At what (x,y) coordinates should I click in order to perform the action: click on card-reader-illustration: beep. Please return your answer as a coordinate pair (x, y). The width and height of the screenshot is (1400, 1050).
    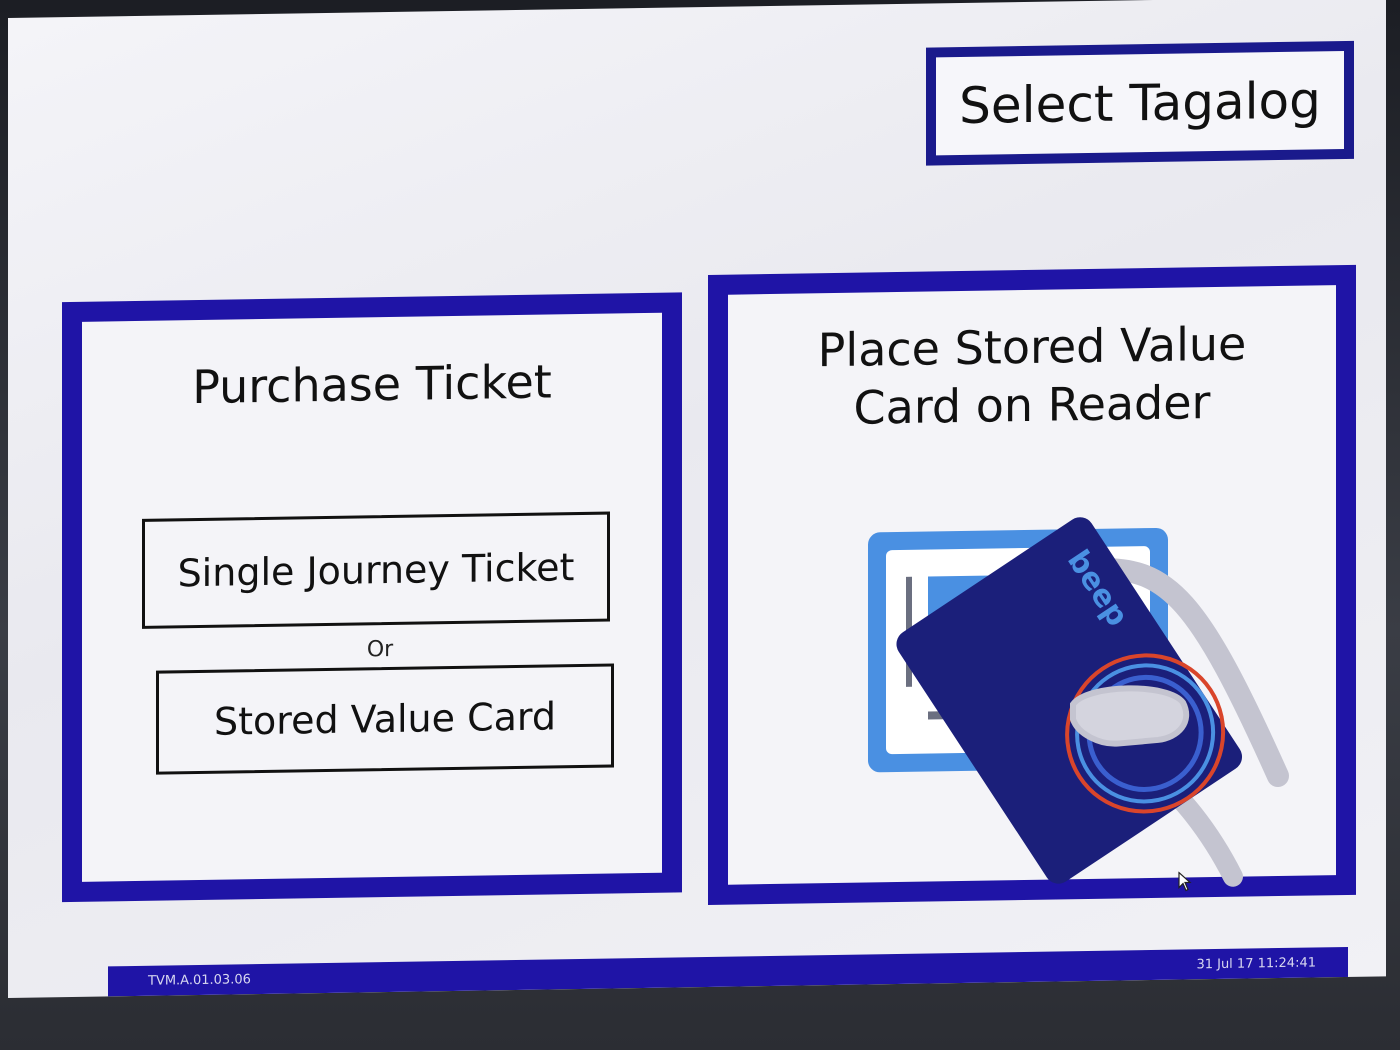
    Looking at the image, I should click on (1078, 702).